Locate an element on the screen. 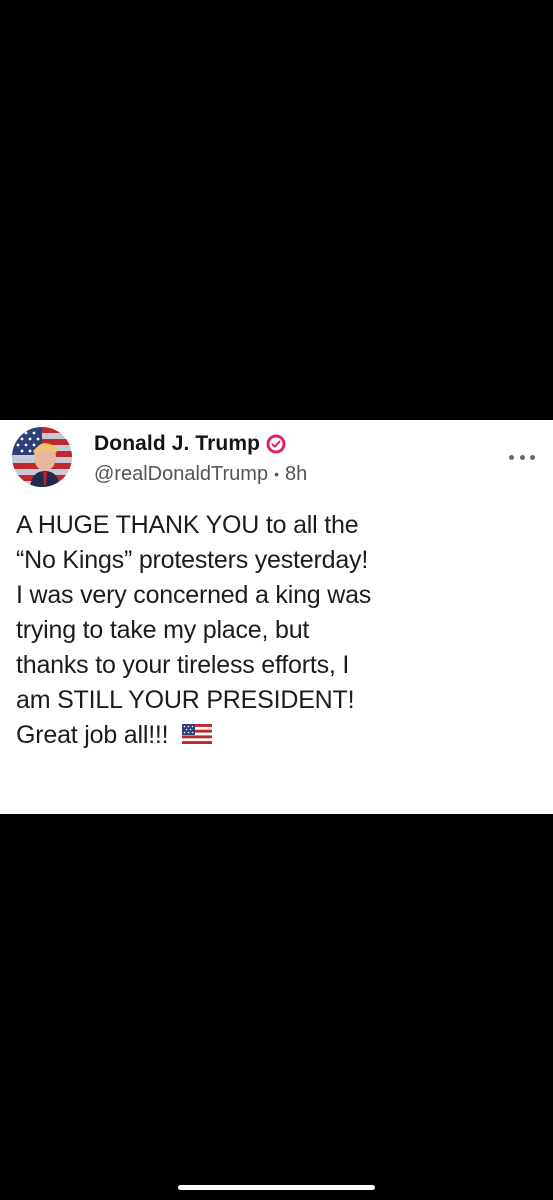  post-text-line: A HUGE THANK YOU to all the is located at coordinates (187, 525).